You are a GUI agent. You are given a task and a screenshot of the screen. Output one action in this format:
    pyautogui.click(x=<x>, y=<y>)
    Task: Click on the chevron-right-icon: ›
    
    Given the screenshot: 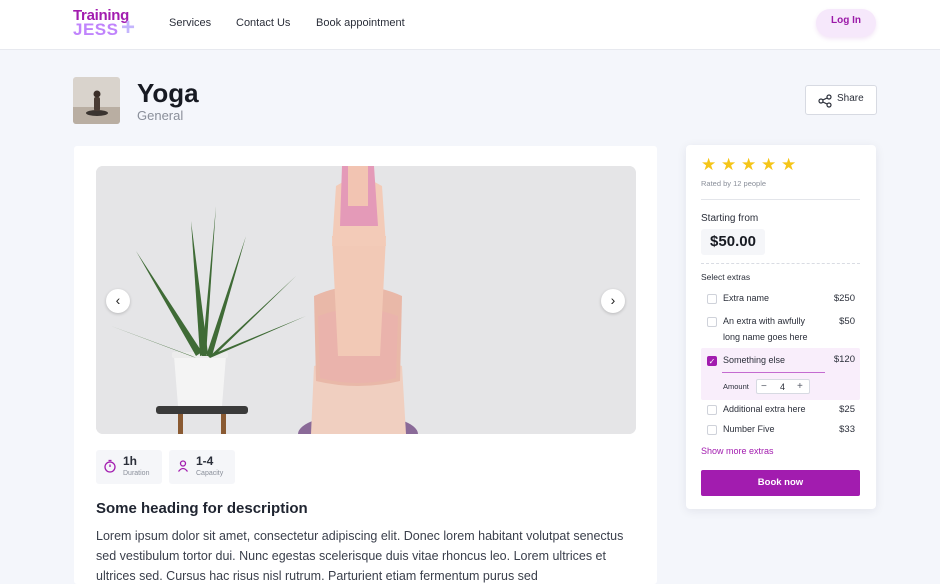 What is the action you would take?
    pyautogui.click(x=613, y=300)
    